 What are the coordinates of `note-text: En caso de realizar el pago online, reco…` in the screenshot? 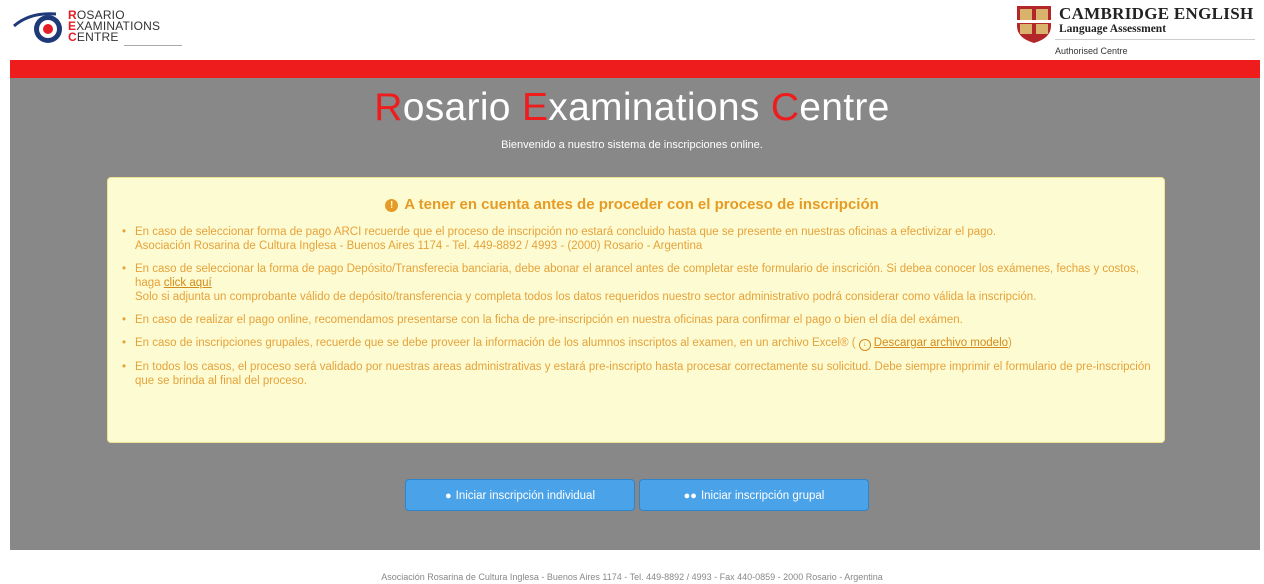 It's located at (549, 320).